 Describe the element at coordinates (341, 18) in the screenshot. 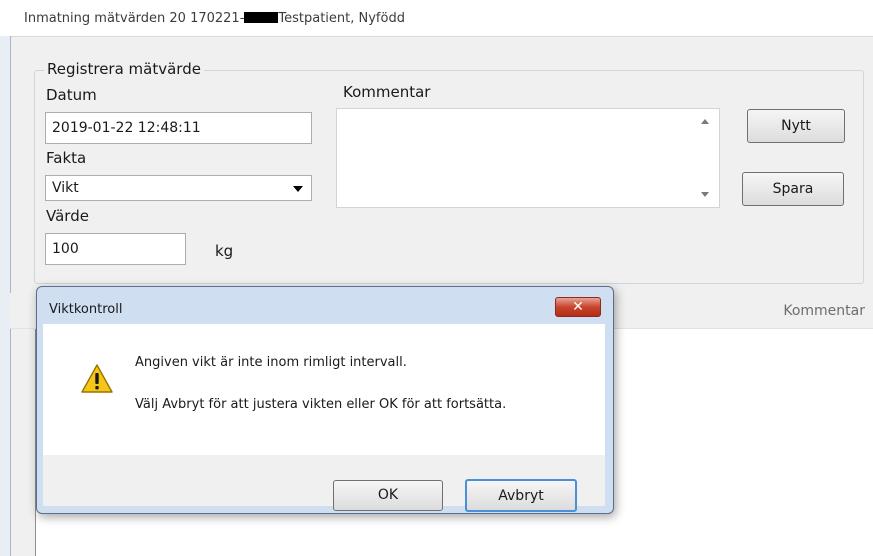

I see `window-title-suffix: Testpatient, Nyfödd` at that location.